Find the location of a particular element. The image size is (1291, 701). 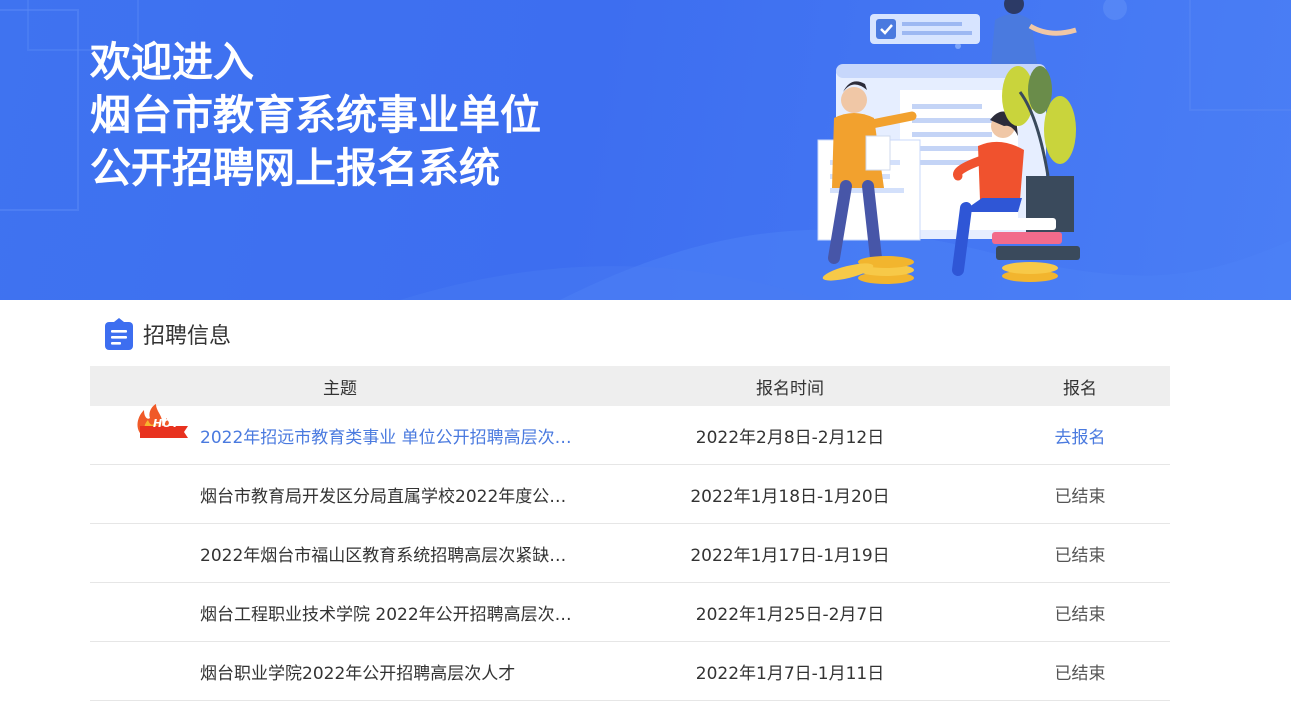

row-time: 2022年1月7日-1月11日 is located at coordinates (790, 673).